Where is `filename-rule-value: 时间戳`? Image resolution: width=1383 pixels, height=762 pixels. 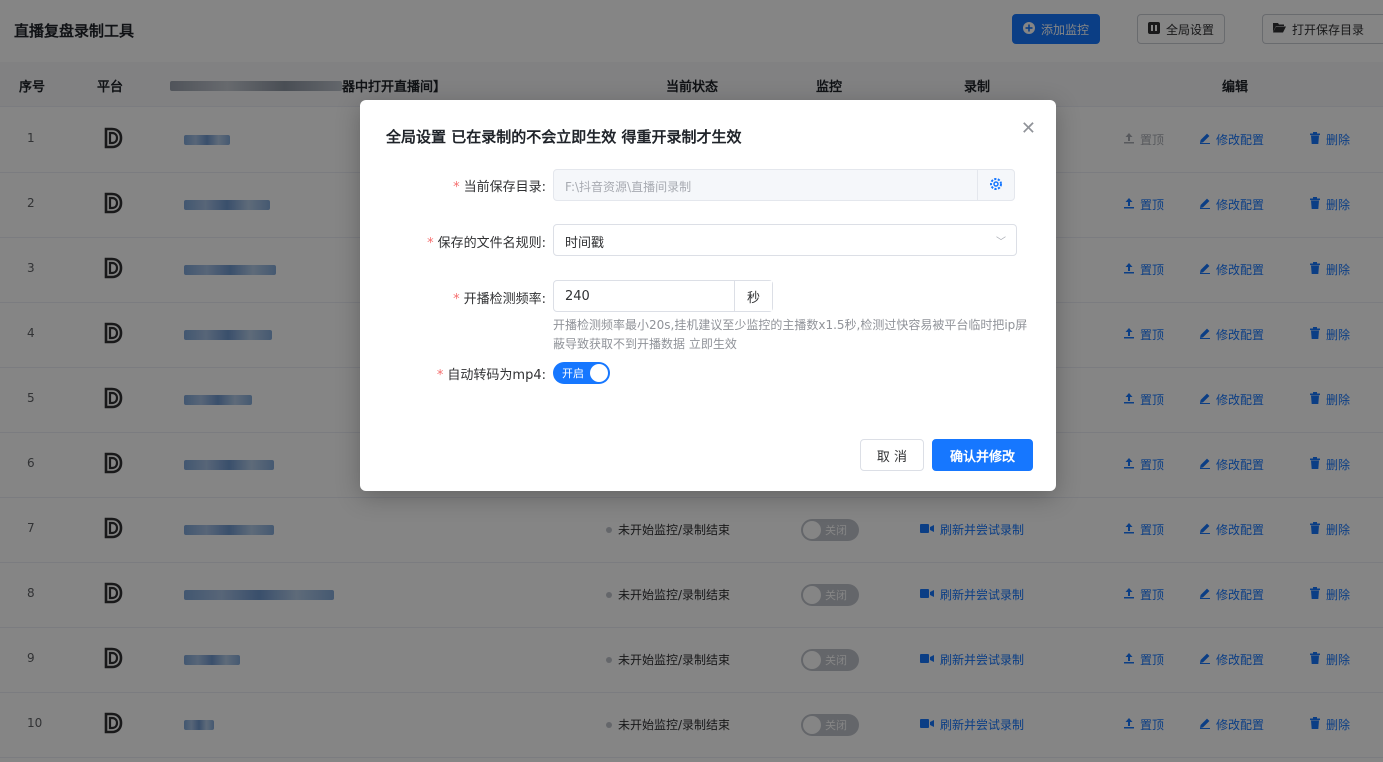 filename-rule-value: 时间戳 is located at coordinates (585, 243).